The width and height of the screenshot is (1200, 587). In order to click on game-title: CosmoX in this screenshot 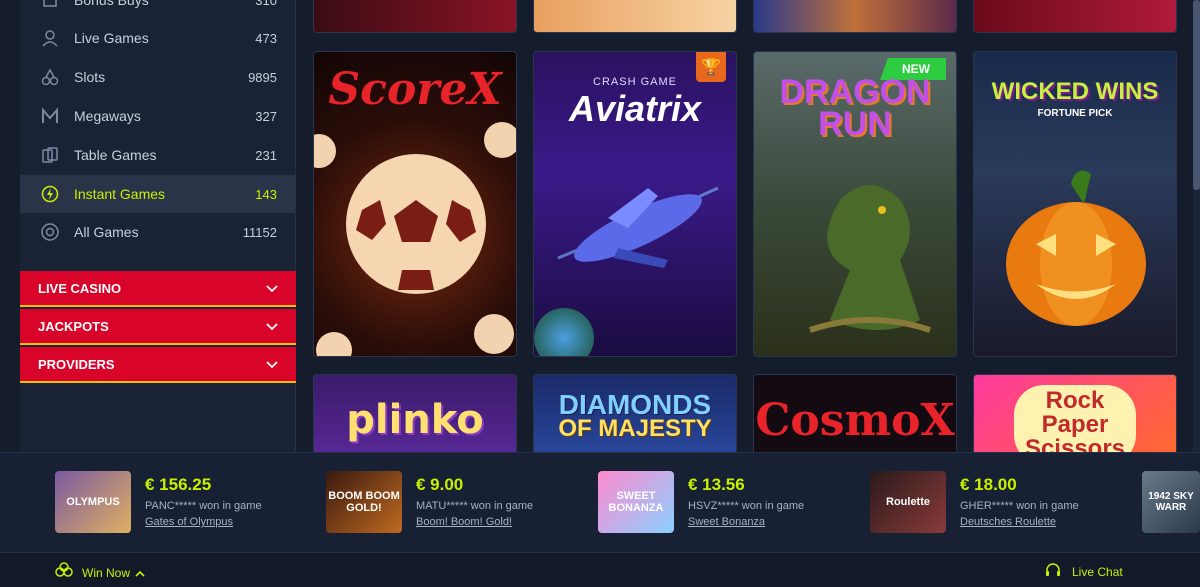, I will do `click(855, 420)`.